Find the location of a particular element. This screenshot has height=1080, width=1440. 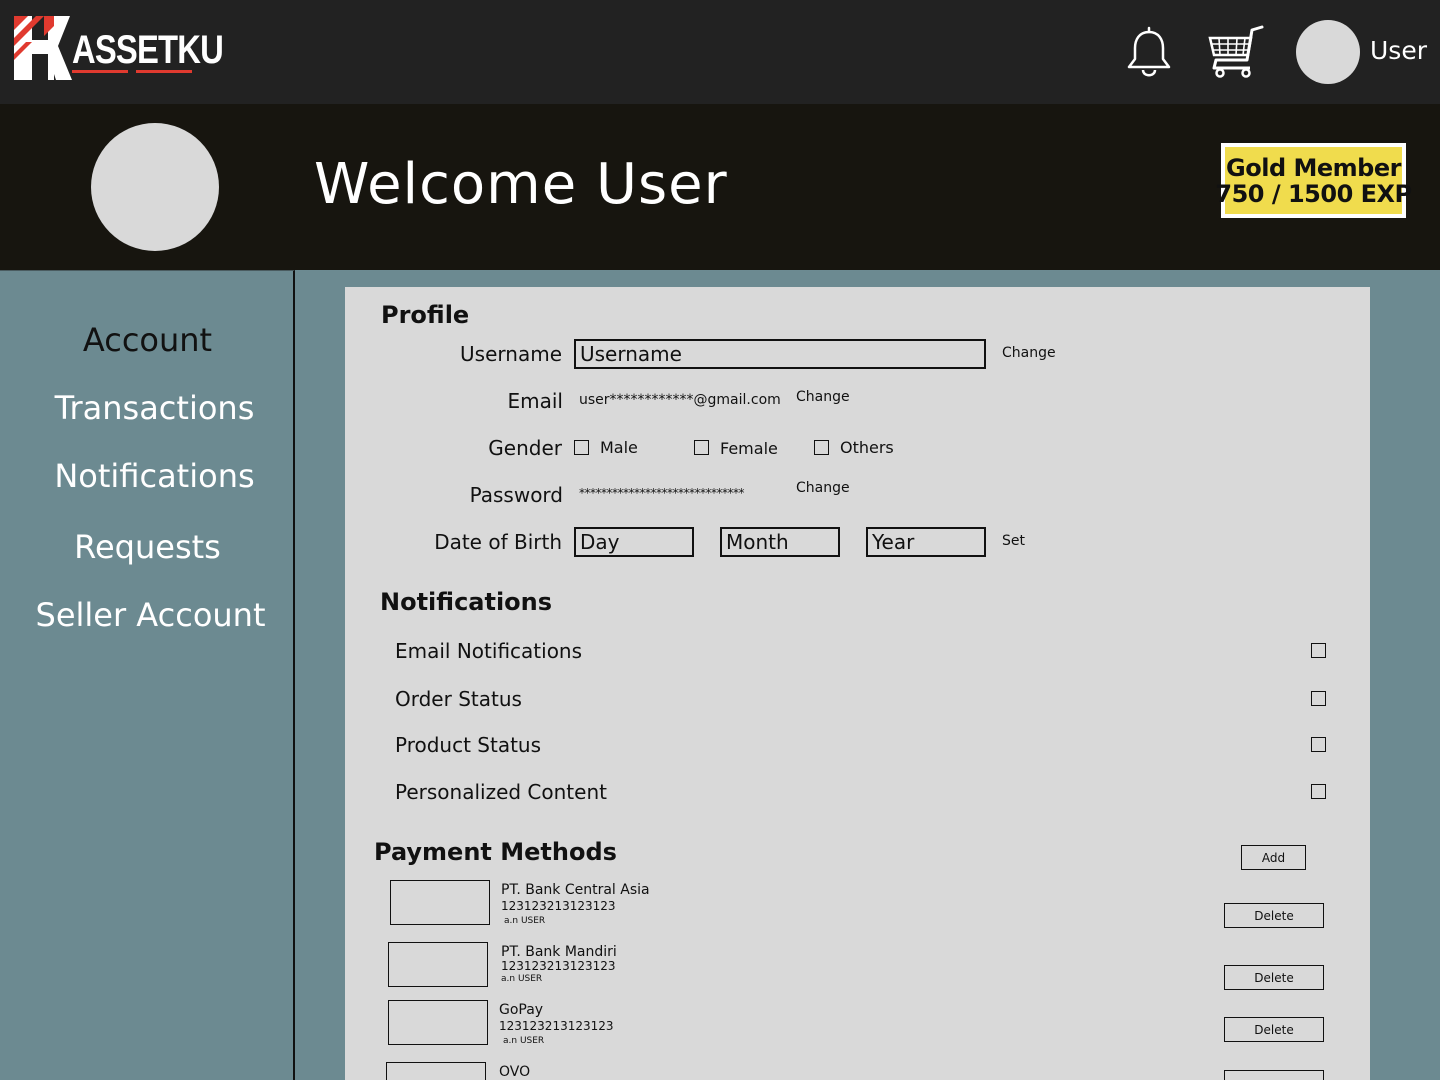

gender-others-checkbox is located at coordinates (821, 447).